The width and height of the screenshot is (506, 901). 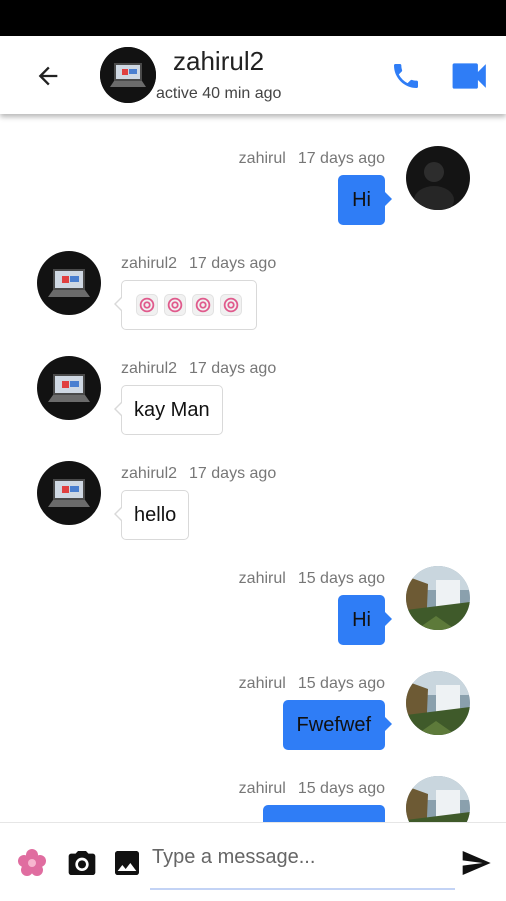 What do you see at coordinates (219, 93) in the screenshot?
I see `presence-status: active 40 min ago` at bounding box center [219, 93].